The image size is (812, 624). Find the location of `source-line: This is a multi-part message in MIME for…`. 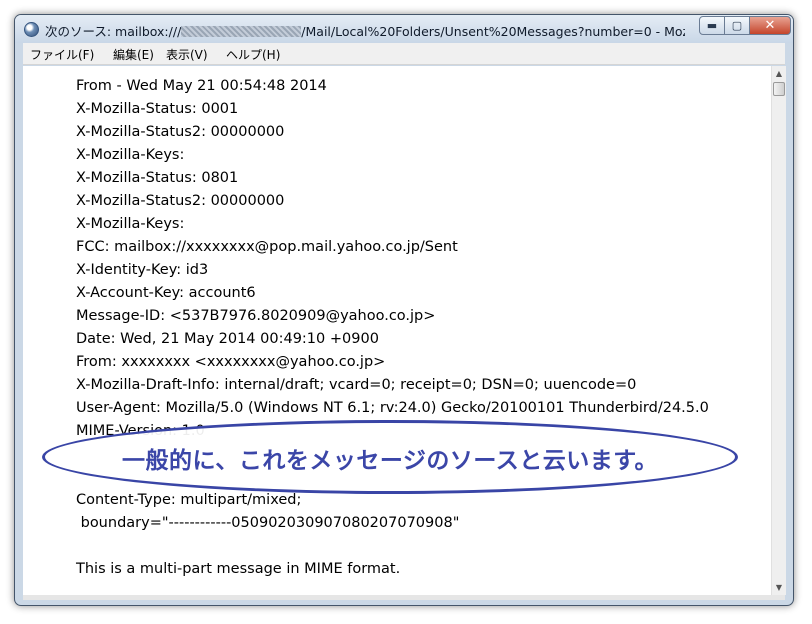

source-line: This is a multi-part message in MIME for… is located at coordinates (238, 569).